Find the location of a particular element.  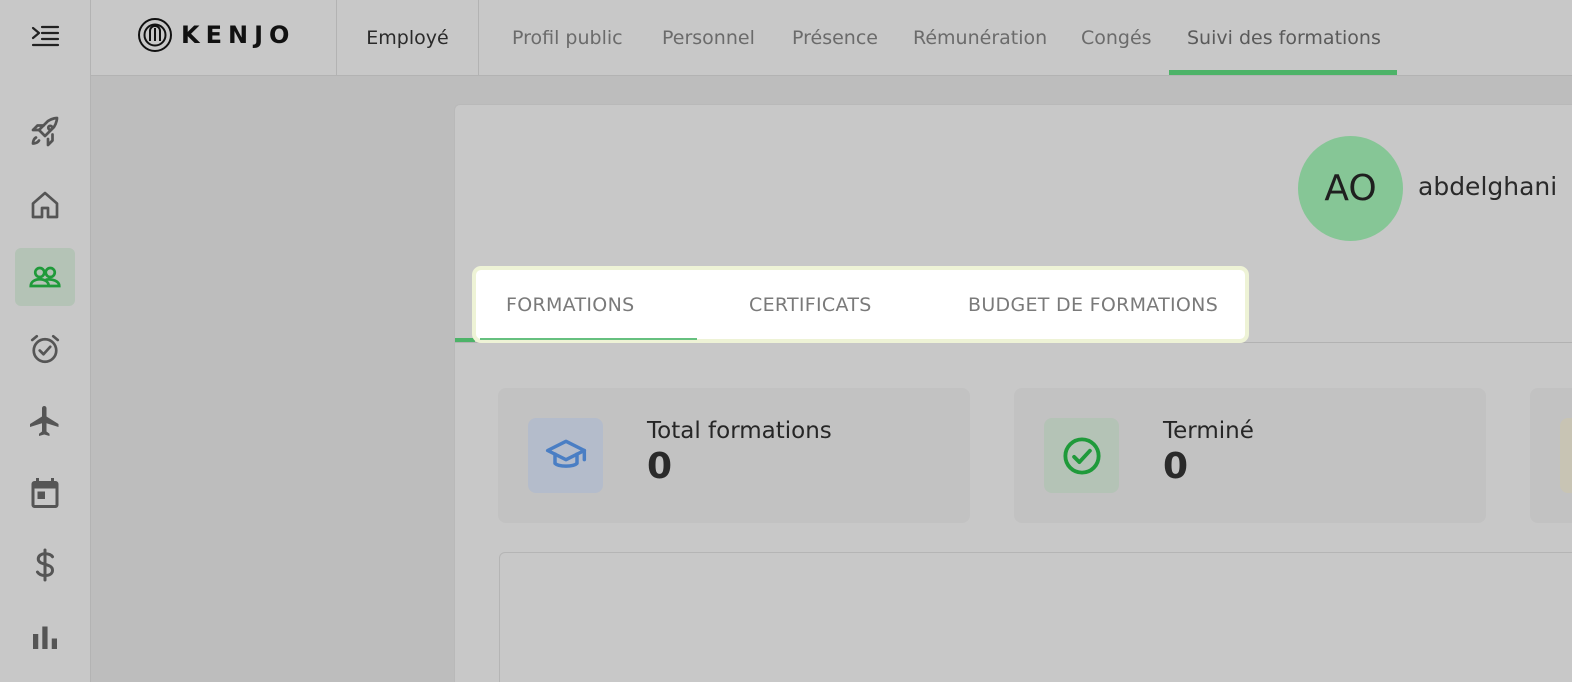

nav-item-home is located at coordinates (45, 205).